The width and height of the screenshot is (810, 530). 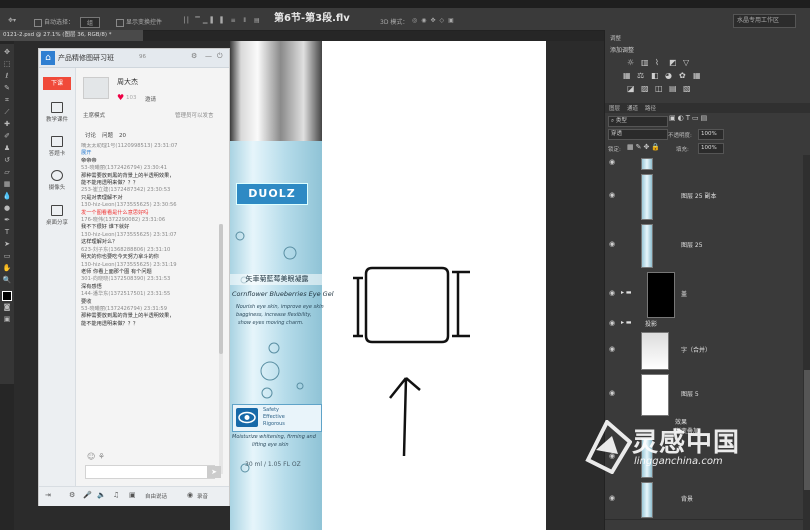 What do you see at coordinates (614, 108) in the screenshot?
I see `tab-layers: 图层` at bounding box center [614, 108].